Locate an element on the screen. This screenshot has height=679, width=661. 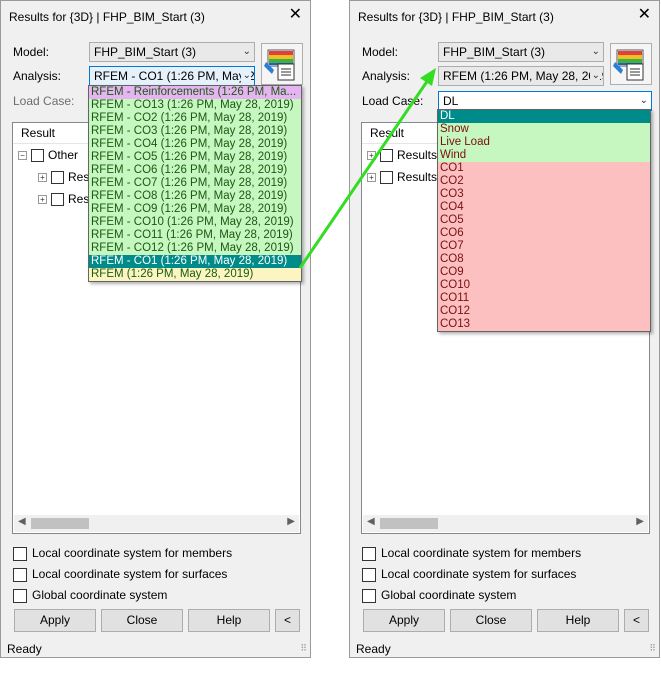
loadcase-option: DL is located at coordinates (544, 116).